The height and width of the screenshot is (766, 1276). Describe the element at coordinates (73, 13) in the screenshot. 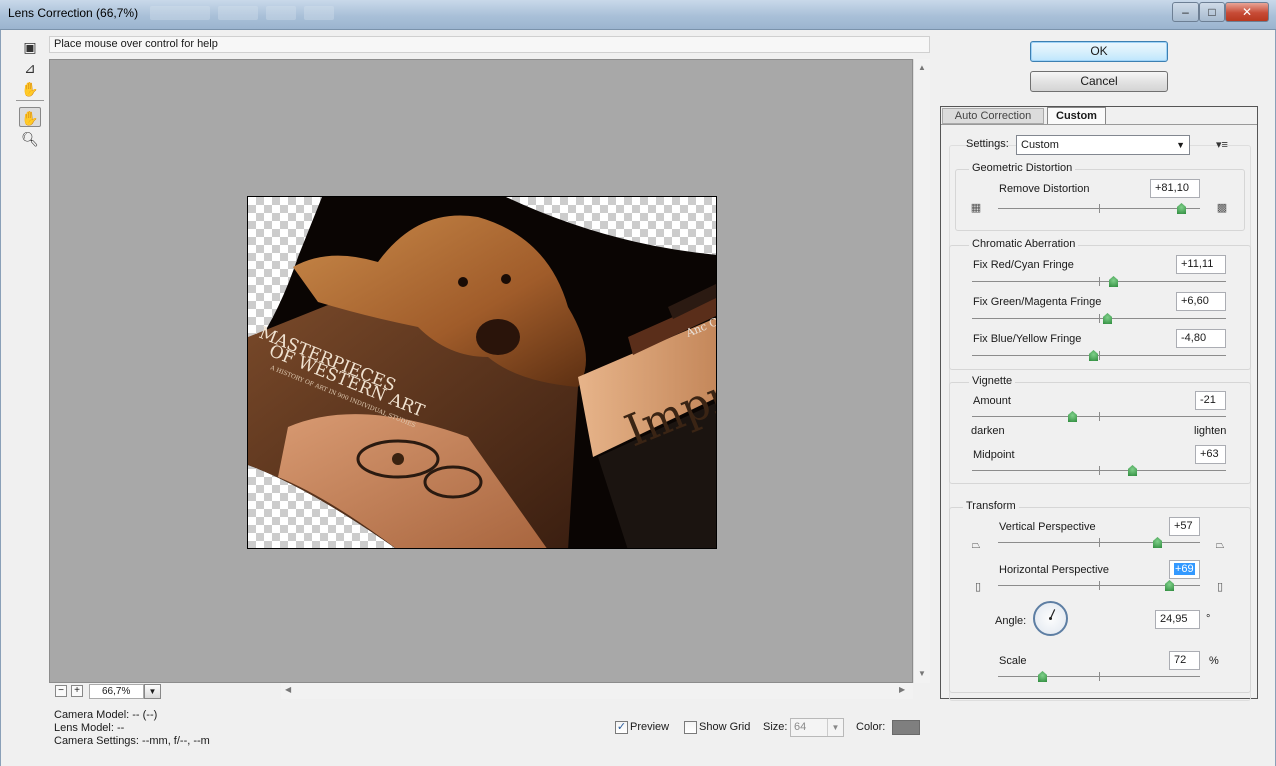

I see `window-title: Lens Correction (66,7%)` at that location.